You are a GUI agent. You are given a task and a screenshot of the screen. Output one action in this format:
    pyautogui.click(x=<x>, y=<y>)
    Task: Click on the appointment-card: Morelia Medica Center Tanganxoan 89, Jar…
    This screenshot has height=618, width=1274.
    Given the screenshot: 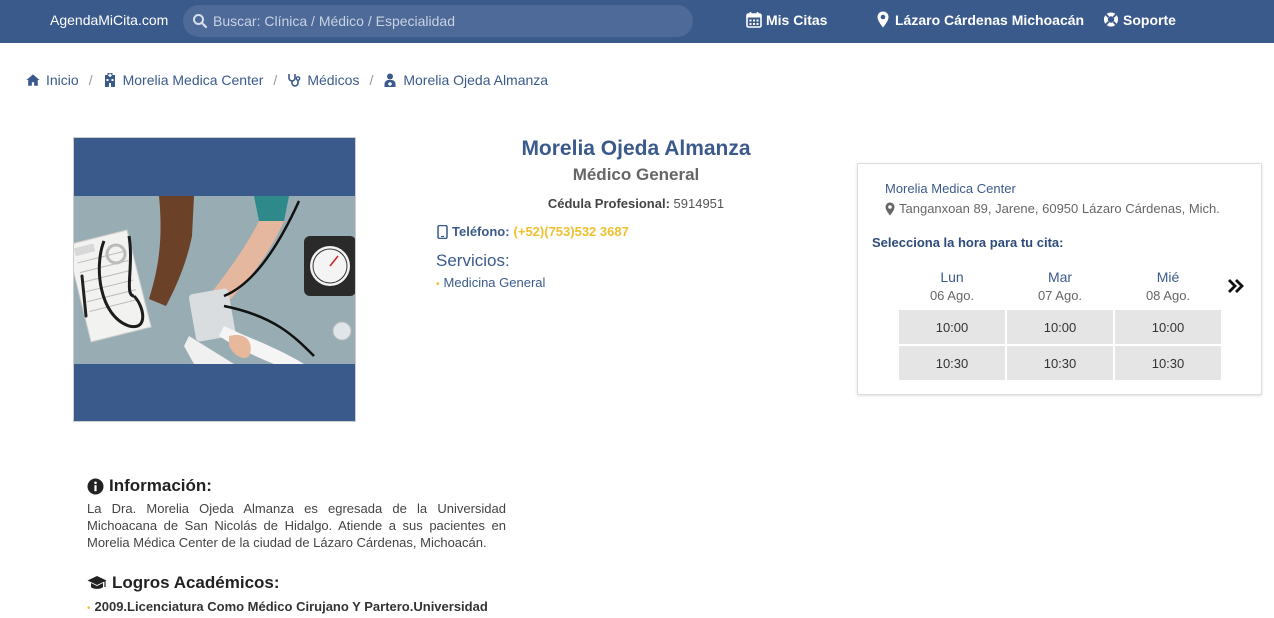 What is the action you would take?
    pyautogui.click(x=1059, y=279)
    